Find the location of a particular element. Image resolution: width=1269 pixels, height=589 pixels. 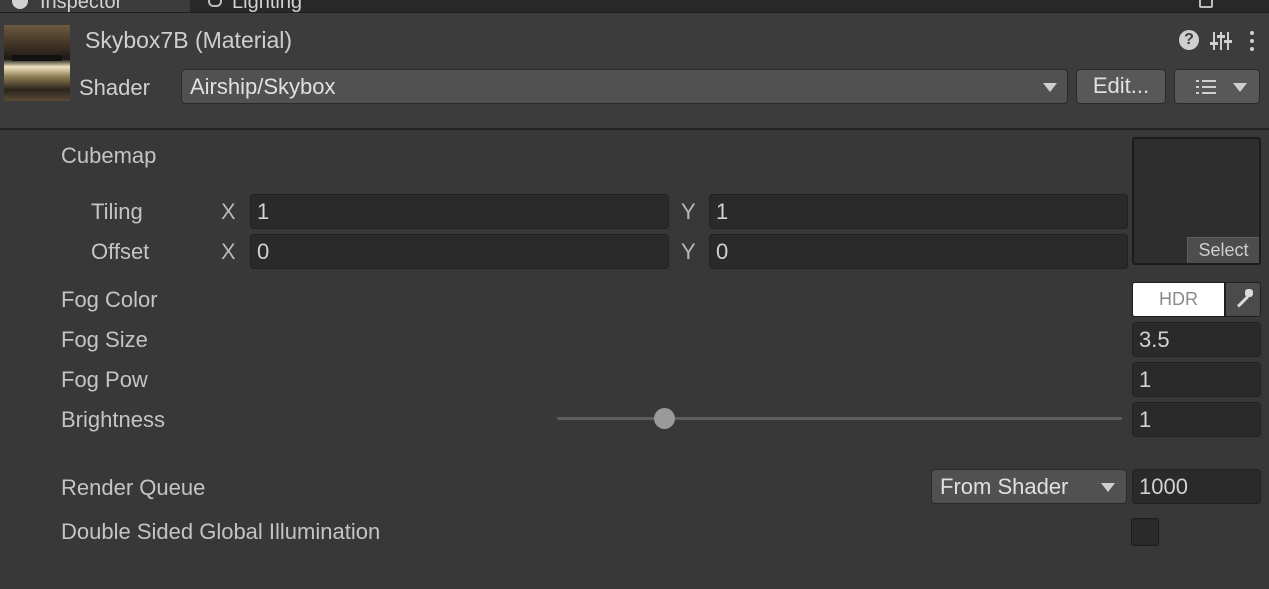

tab-label: Inspector is located at coordinates (81, 6).